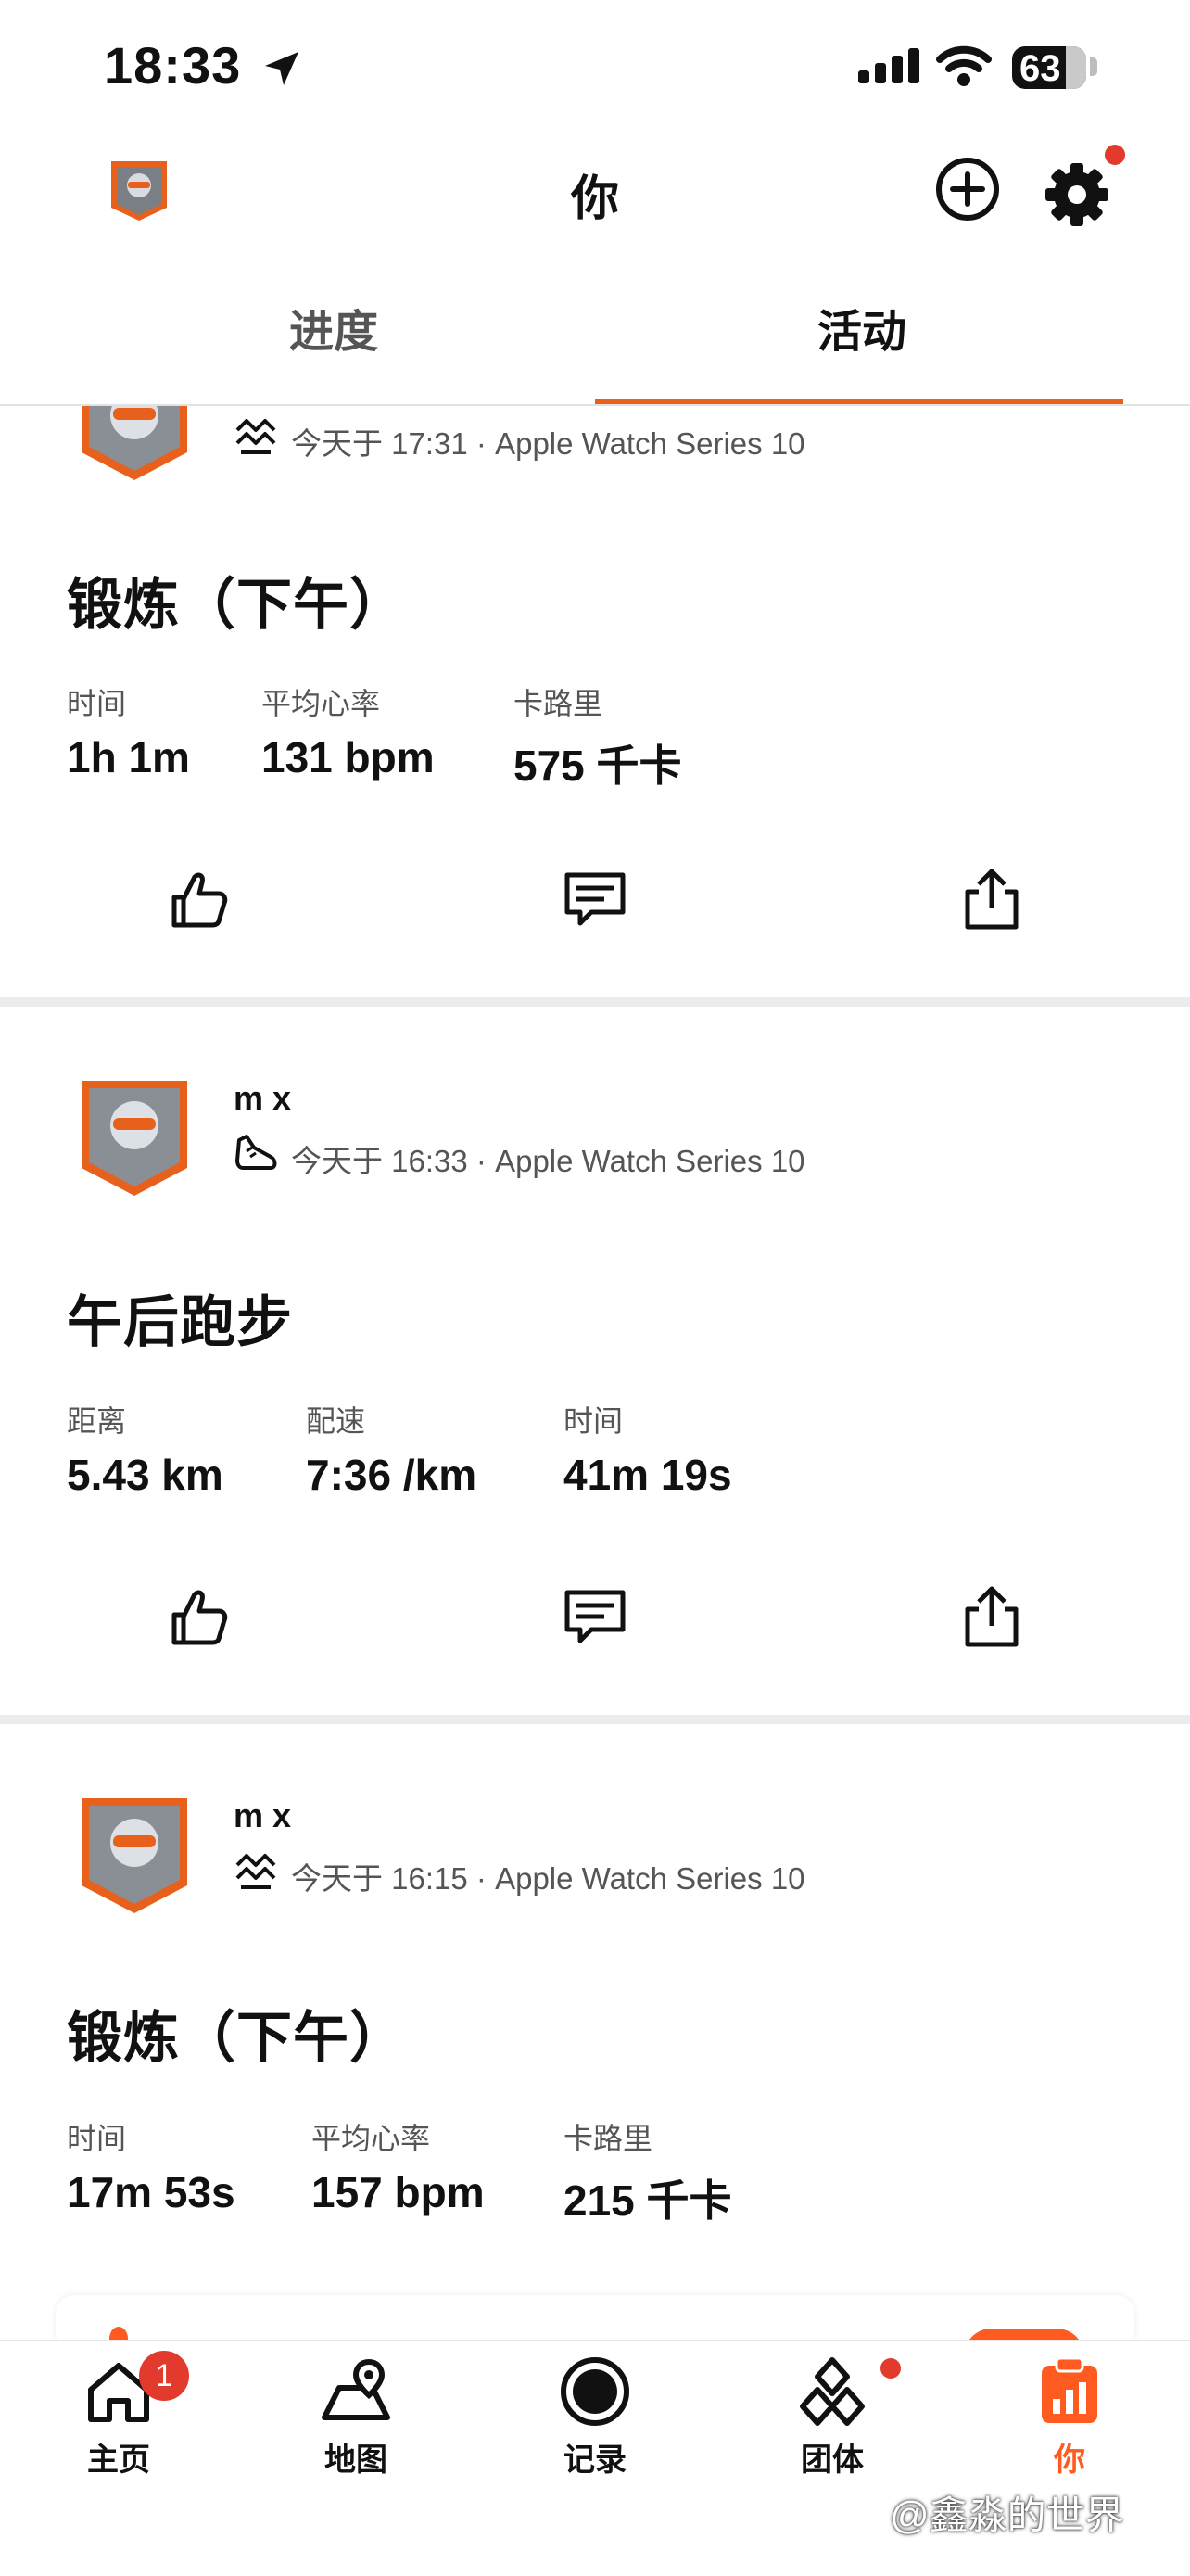 This screenshot has width=1190, height=2576. Describe the element at coordinates (173, 65) in the screenshot. I see `status-time: 18:33` at that location.